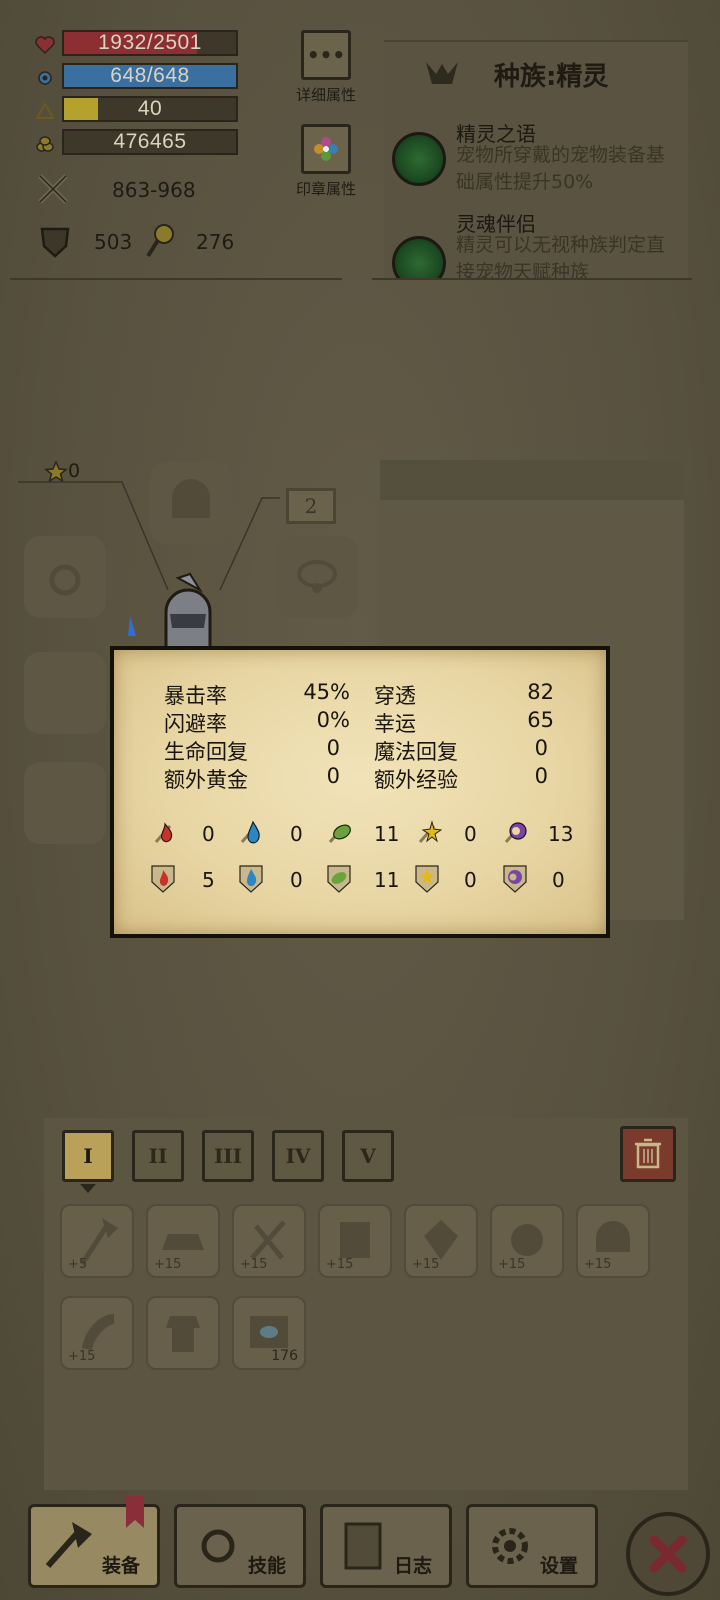 This screenshot has height=1600, width=720. What do you see at coordinates (541, 776) in the screenshot?
I see `extra-exp-value: 0` at bounding box center [541, 776].